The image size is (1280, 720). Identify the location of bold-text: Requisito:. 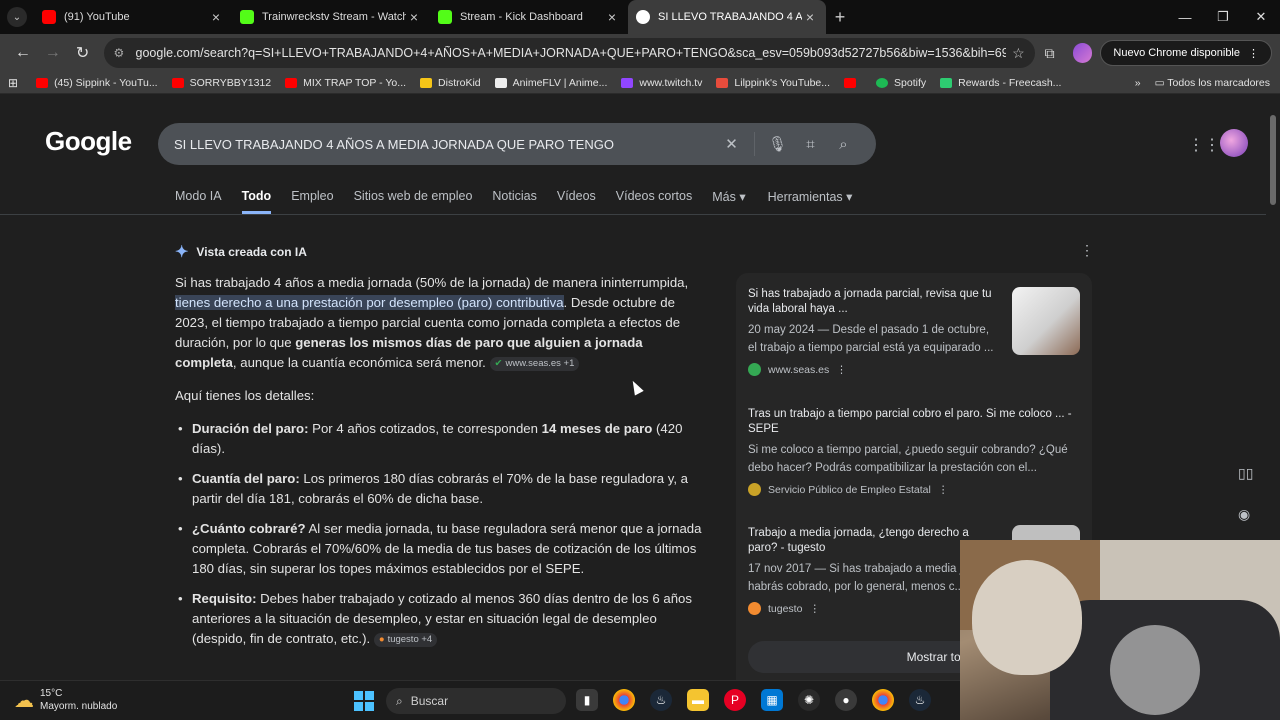
(224, 598).